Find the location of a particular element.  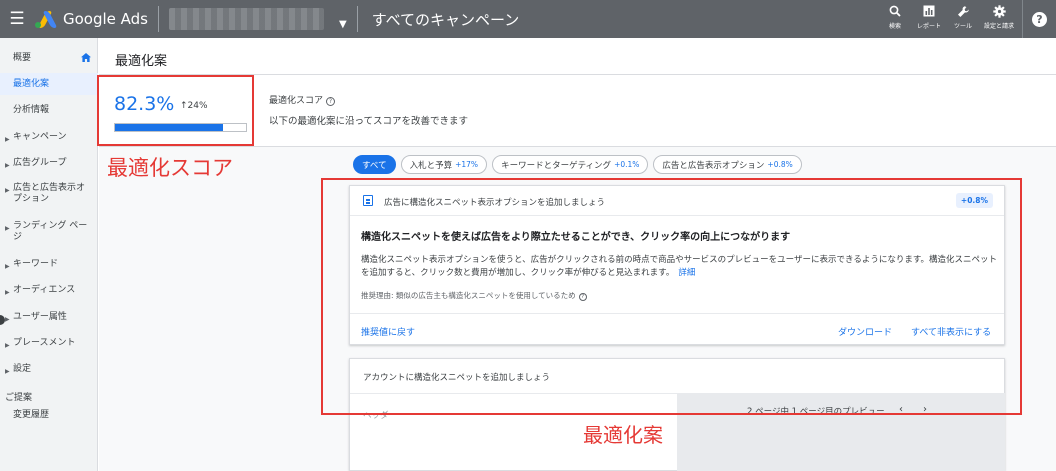

sidebar-item-audiences: ▶ オーディエンス is located at coordinates (49, 291).